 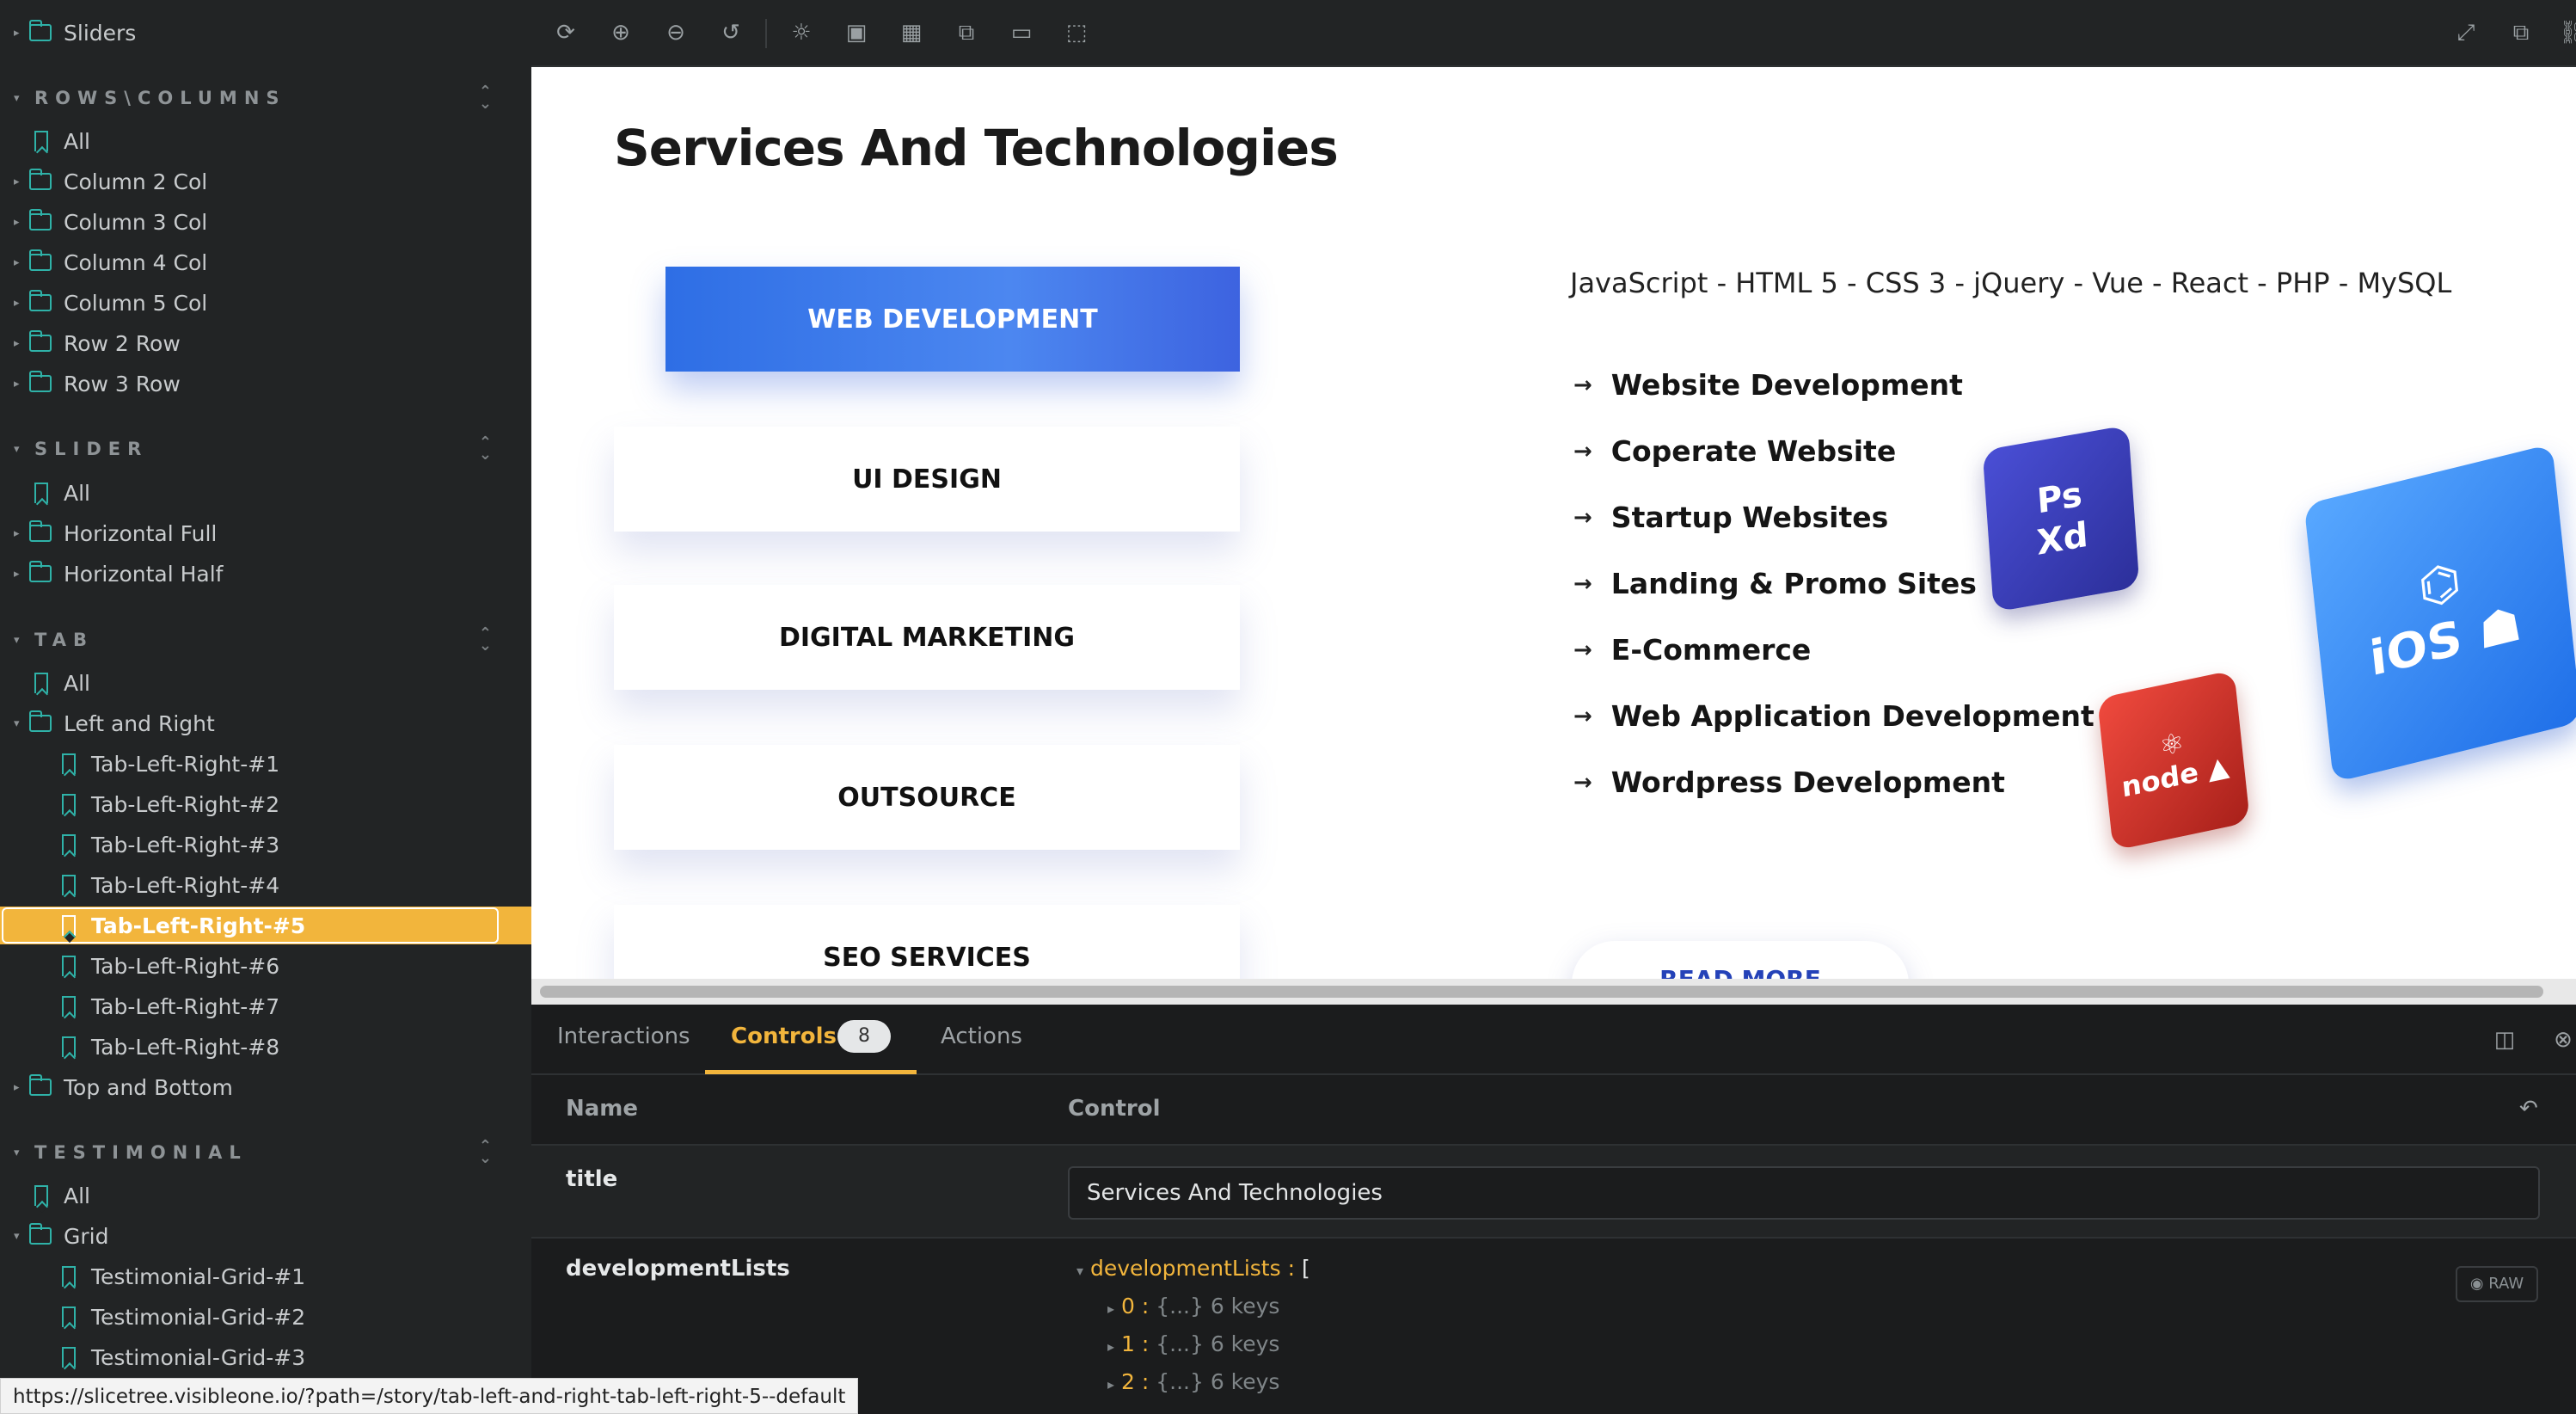 I want to click on section-title: ROWS\COLUMNS, so click(x=160, y=98).